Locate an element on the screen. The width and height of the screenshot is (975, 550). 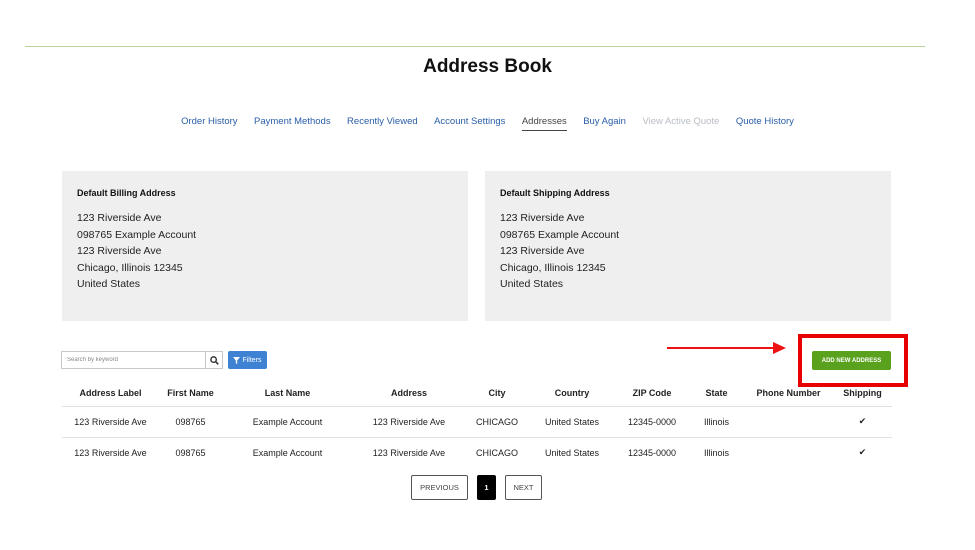
page-number-button: 1 is located at coordinates (486, 487).